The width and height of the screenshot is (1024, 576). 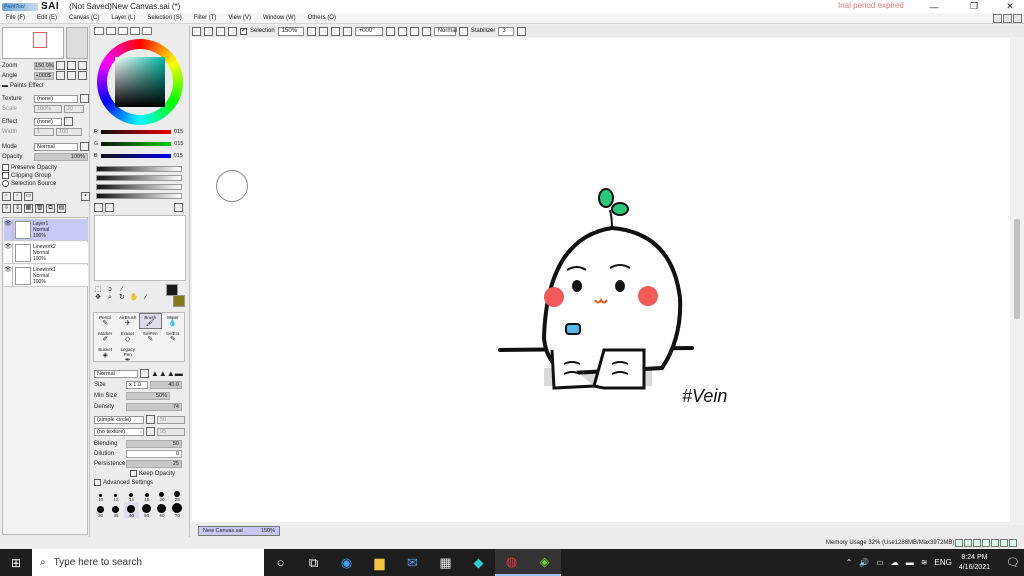 What do you see at coordinates (313, 562) in the screenshot?
I see `task-view-icon: ⧉` at bounding box center [313, 562].